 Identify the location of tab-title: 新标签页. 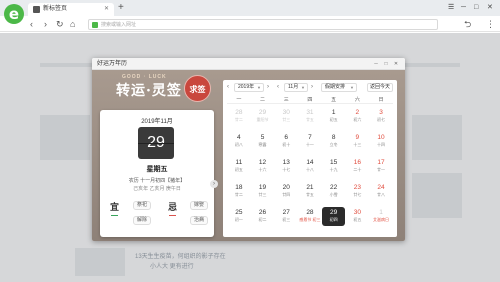
(55, 9).